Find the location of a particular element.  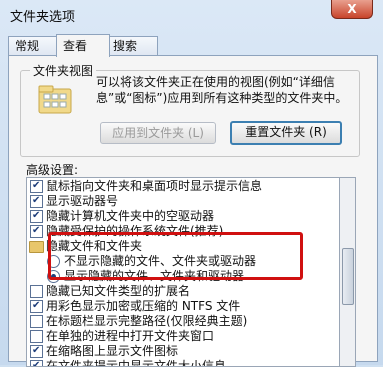

apply-to-folders-button: 应用到文件夹 (L) is located at coordinates (158, 133).